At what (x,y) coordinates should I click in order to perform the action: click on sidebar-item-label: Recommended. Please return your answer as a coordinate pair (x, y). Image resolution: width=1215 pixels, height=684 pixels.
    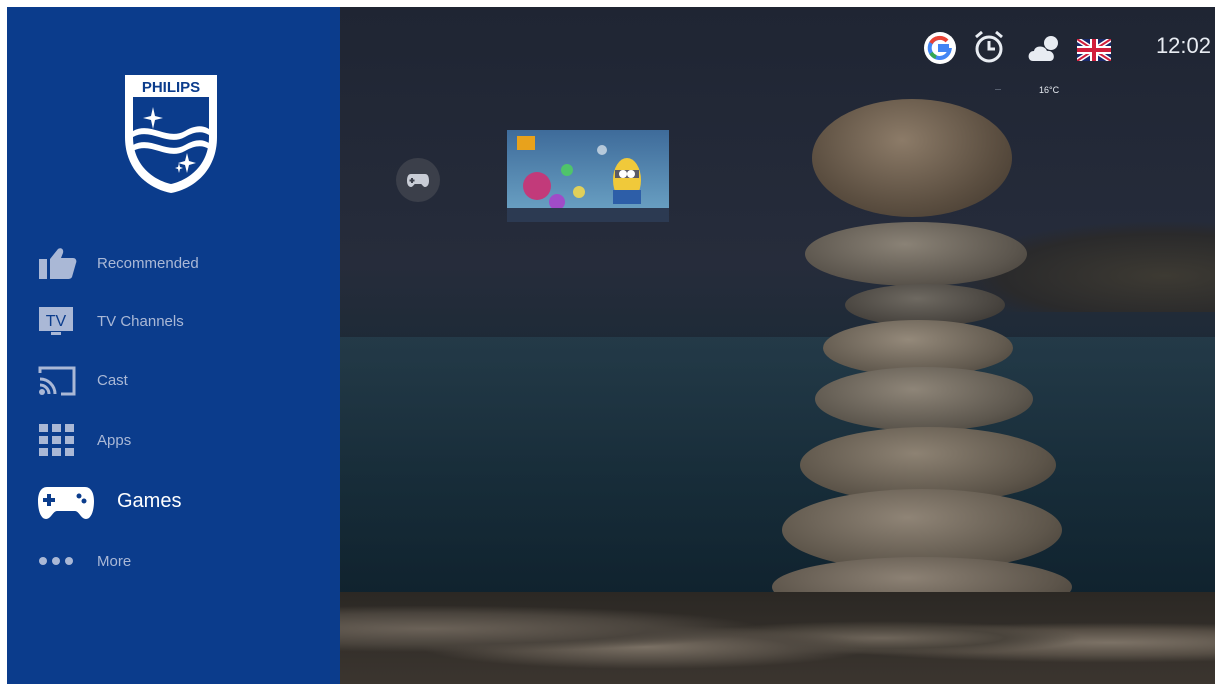
    Looking at the image, I should click on (148, 263).